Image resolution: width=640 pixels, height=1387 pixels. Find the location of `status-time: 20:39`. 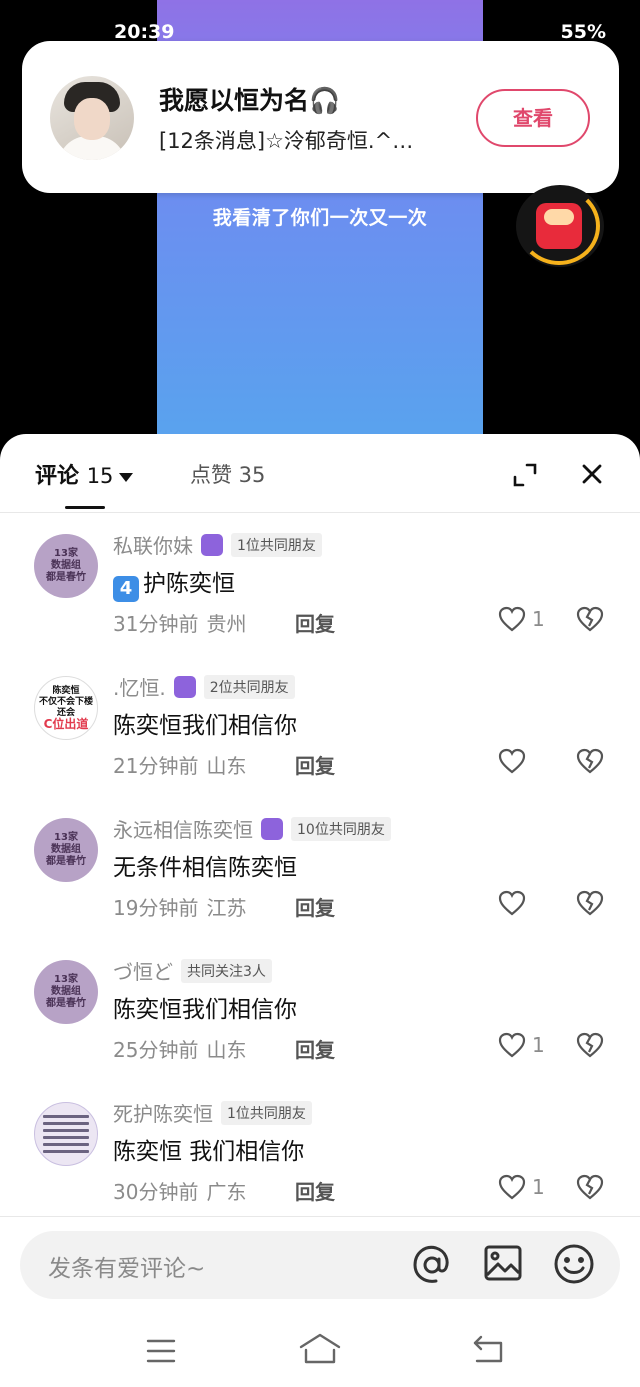

status-time: 20:39 is located at coordinates (144, 32).